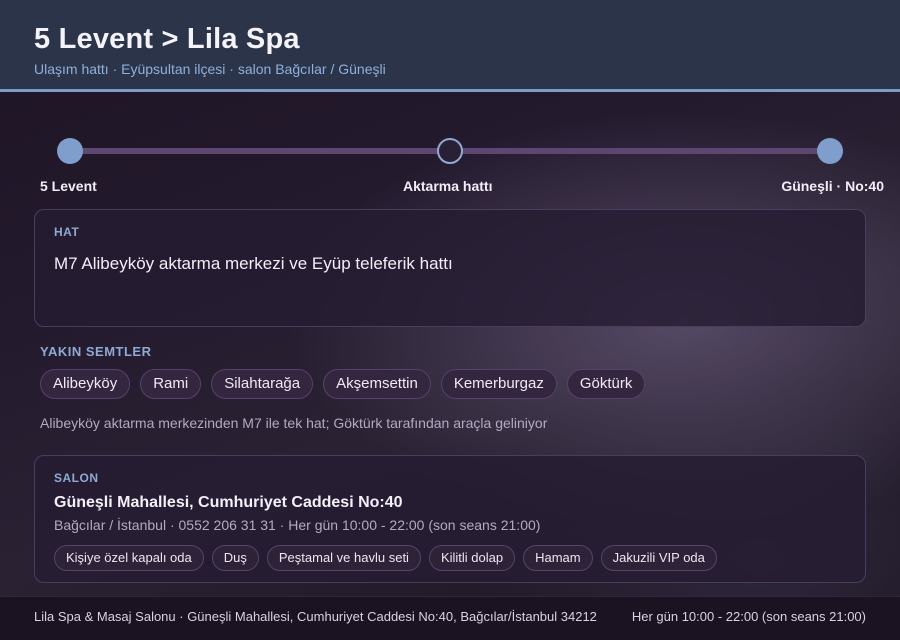 The width and height of the screenshot is (900, 640). I want to click on nearby-chip: Silahtarağa, so click(262, 384).